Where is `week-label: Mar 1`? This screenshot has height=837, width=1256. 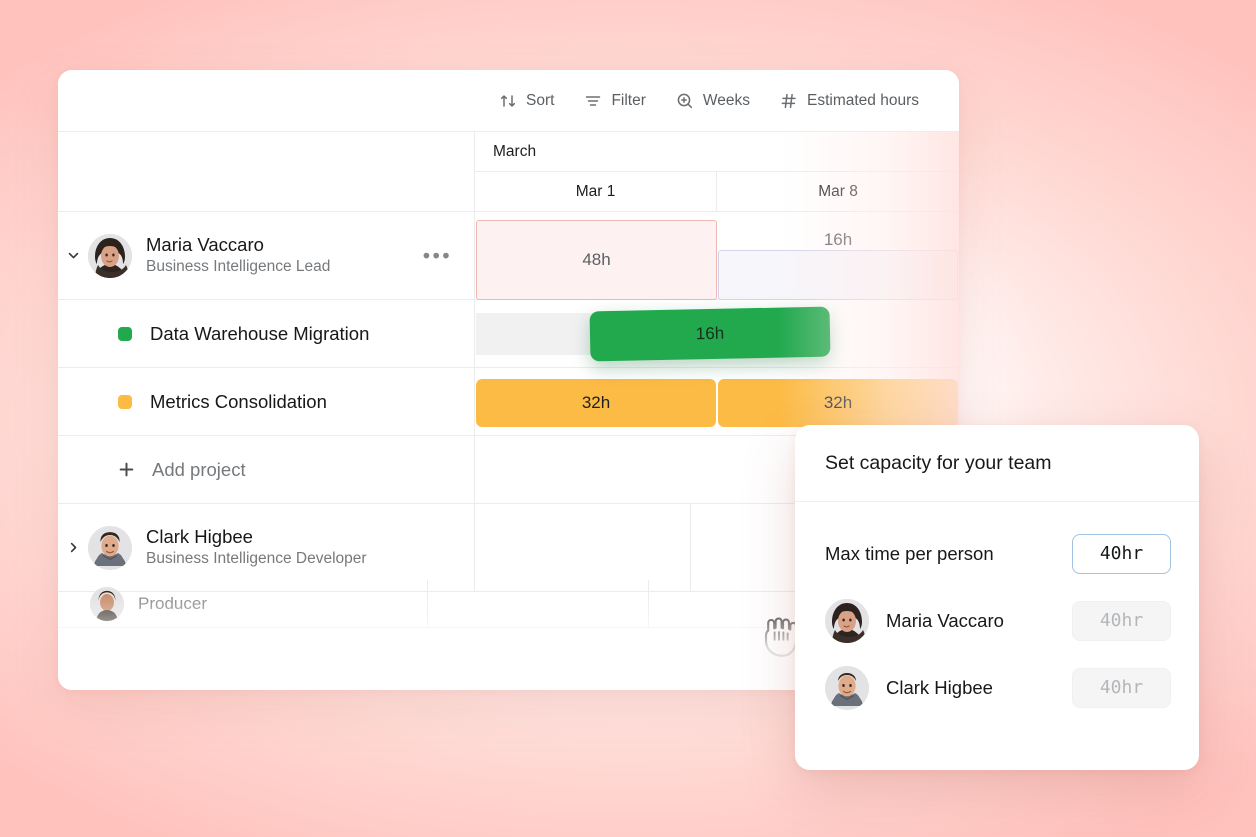 week-label: Mar 1 is located at coordinates (595, 191).